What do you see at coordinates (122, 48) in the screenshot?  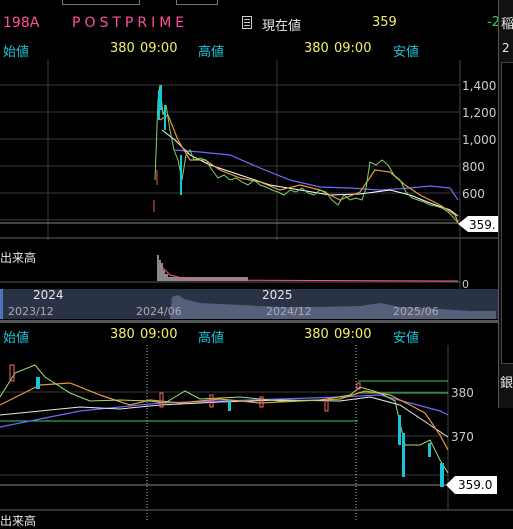 I see `open-value: 380` at bounding box center [122, 48].